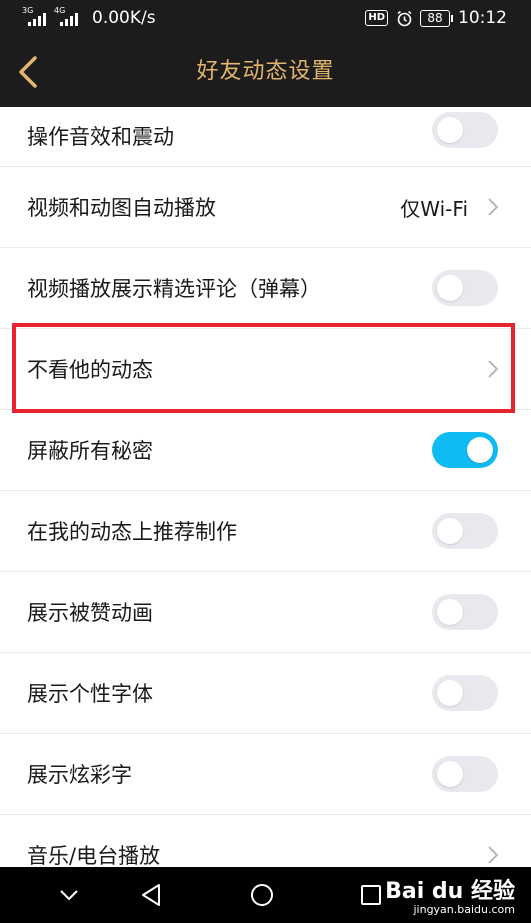 The width and height of the screenshot is (531, 923). Describe the element at coordinates (100, 137) in the screenshot. I see `setting-label: 操作音效和震动` at that location.